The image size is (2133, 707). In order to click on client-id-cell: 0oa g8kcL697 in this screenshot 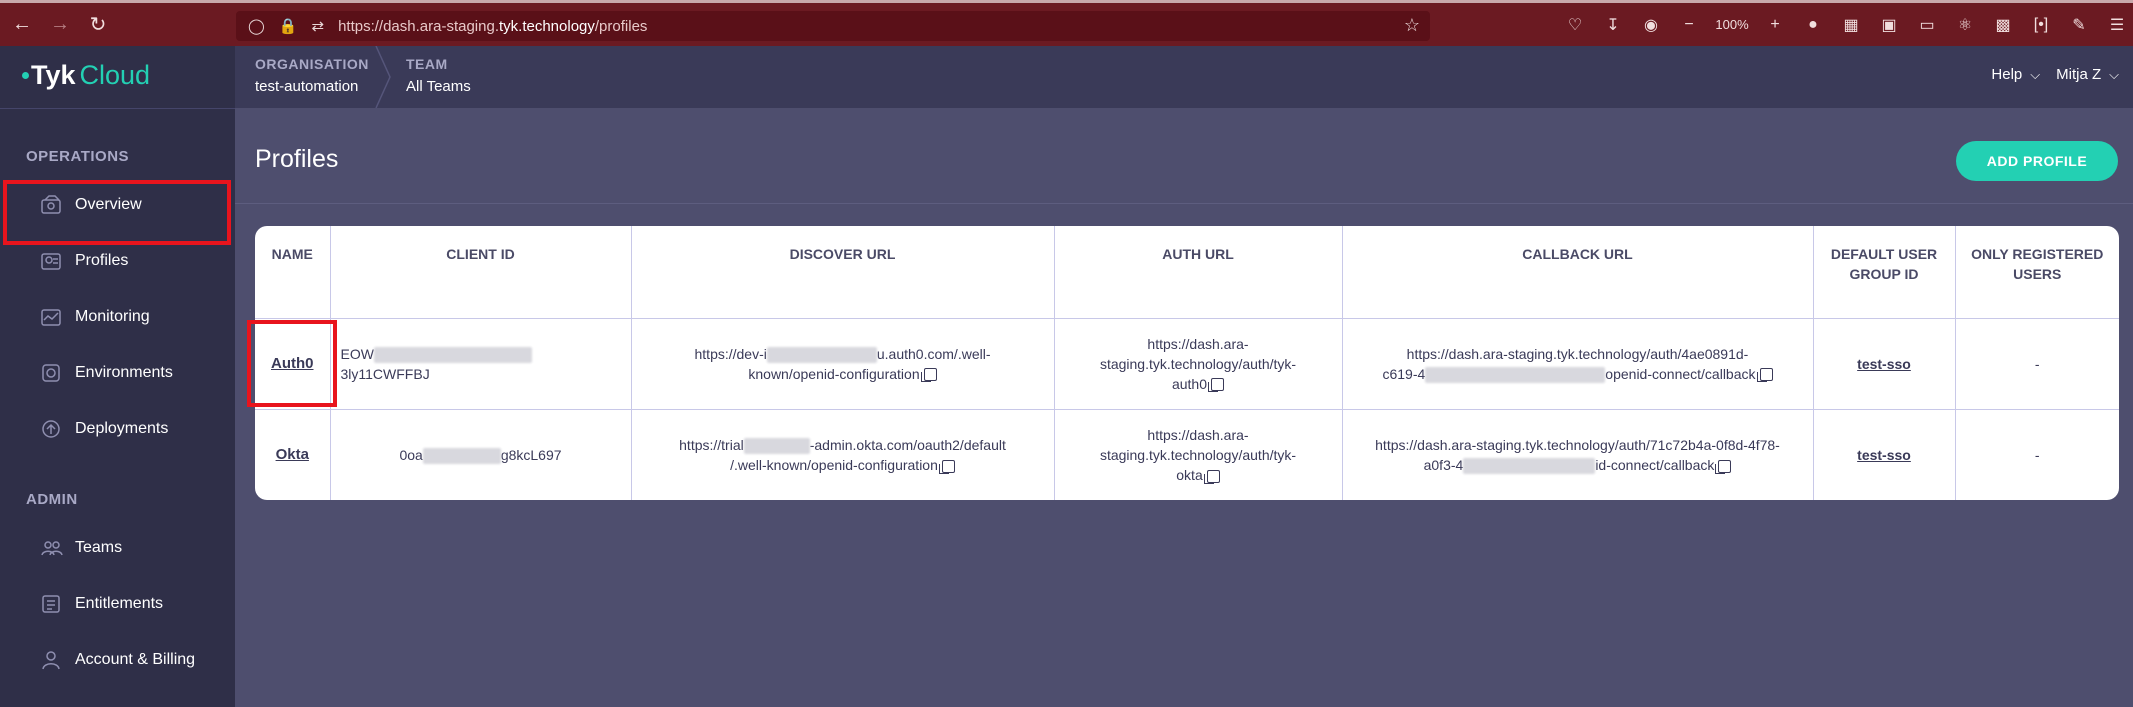, I will do `click(481, 454)`.